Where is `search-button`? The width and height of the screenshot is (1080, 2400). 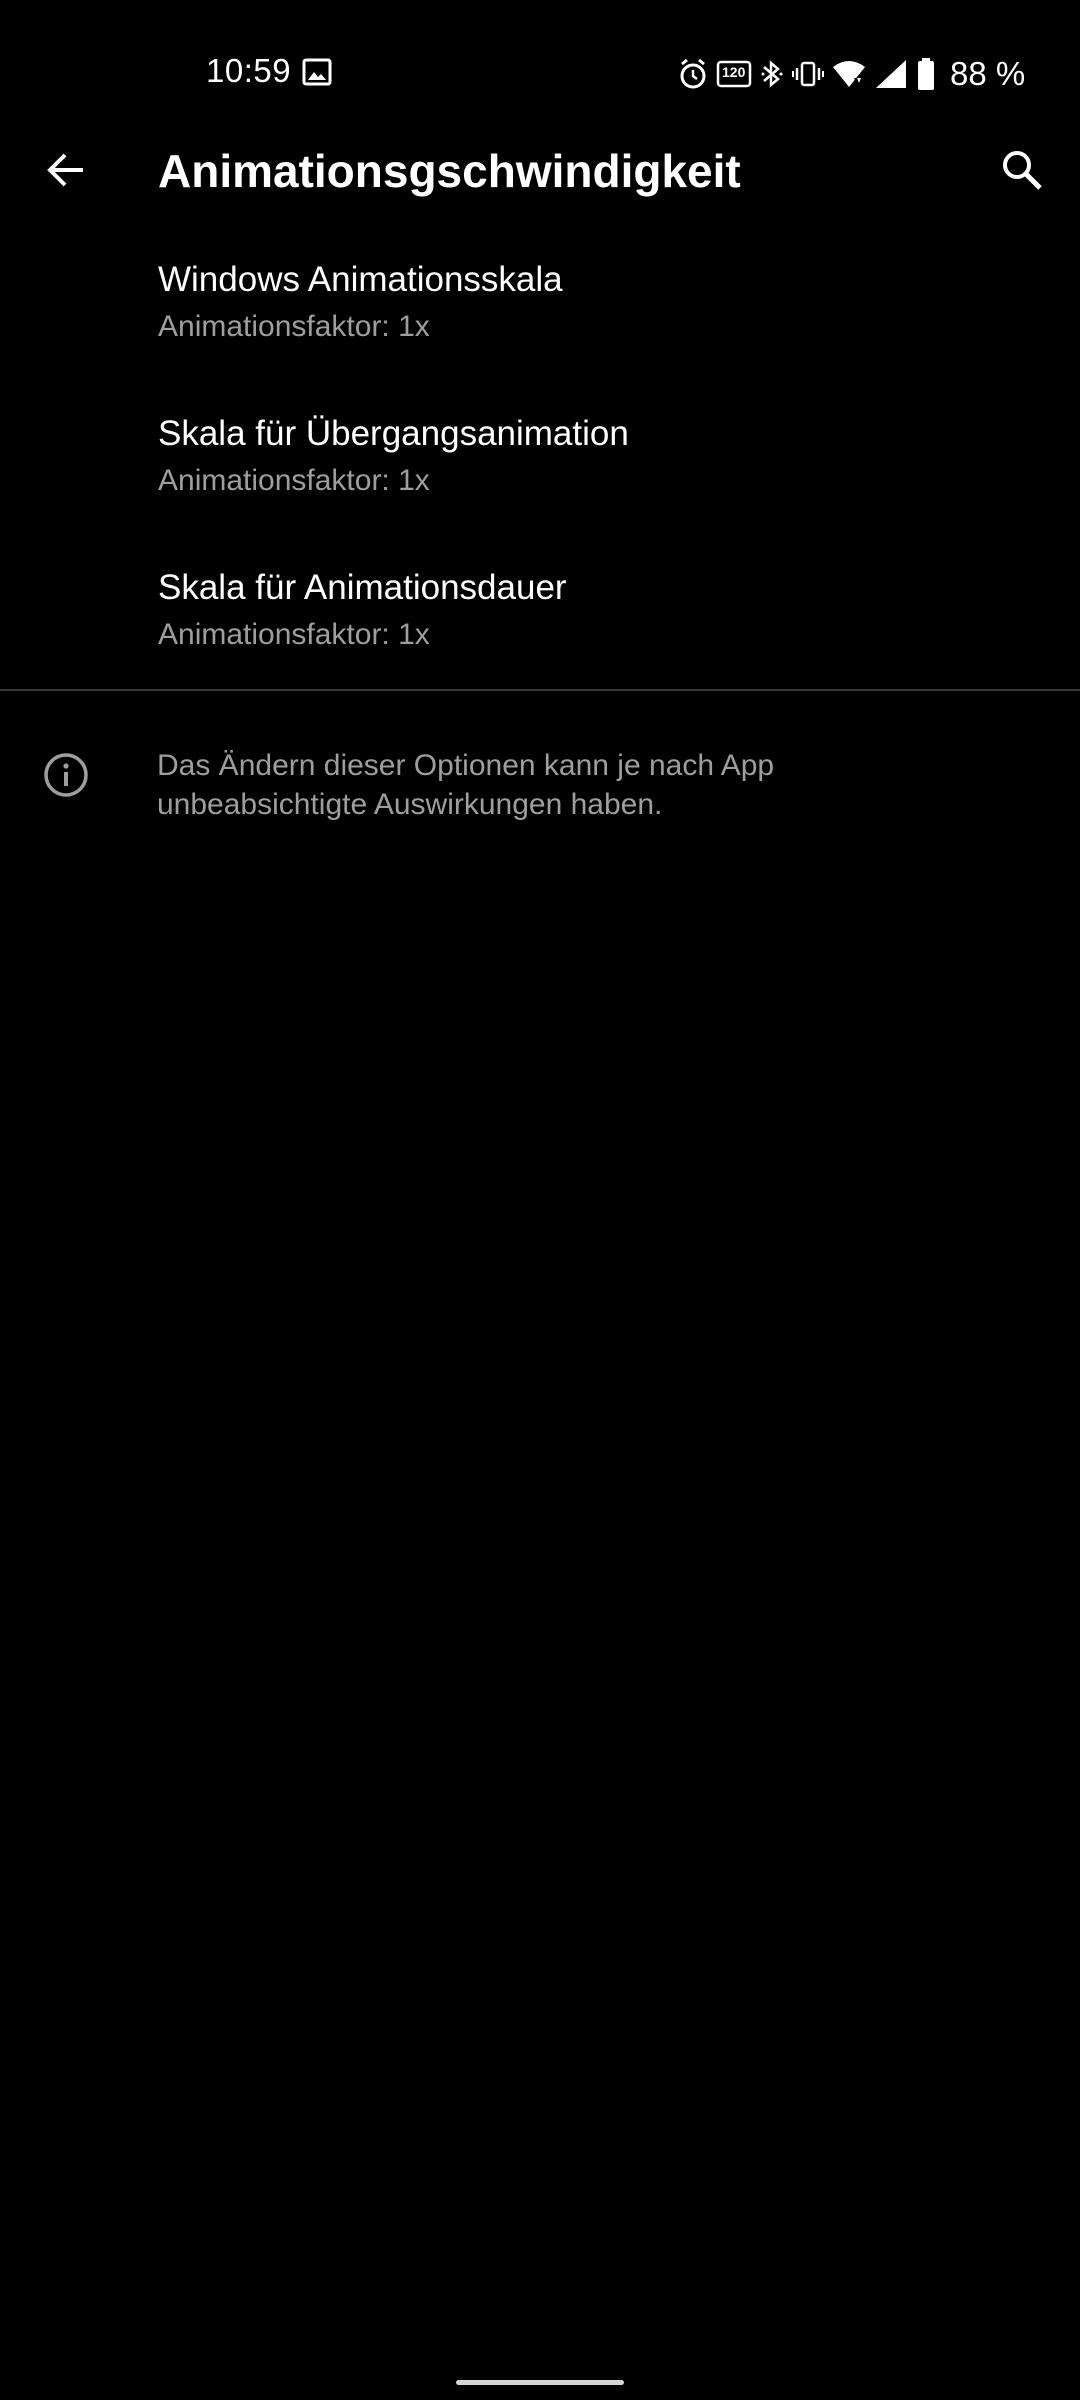
search-button is located at coordinates (1022, 170).